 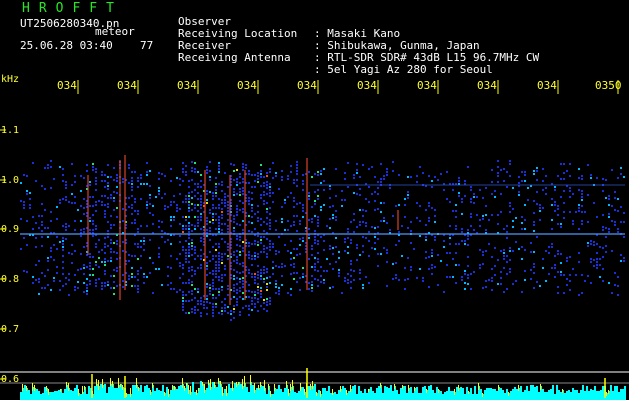 I want to click on signal-level-graph, so click(x=323, y=387).